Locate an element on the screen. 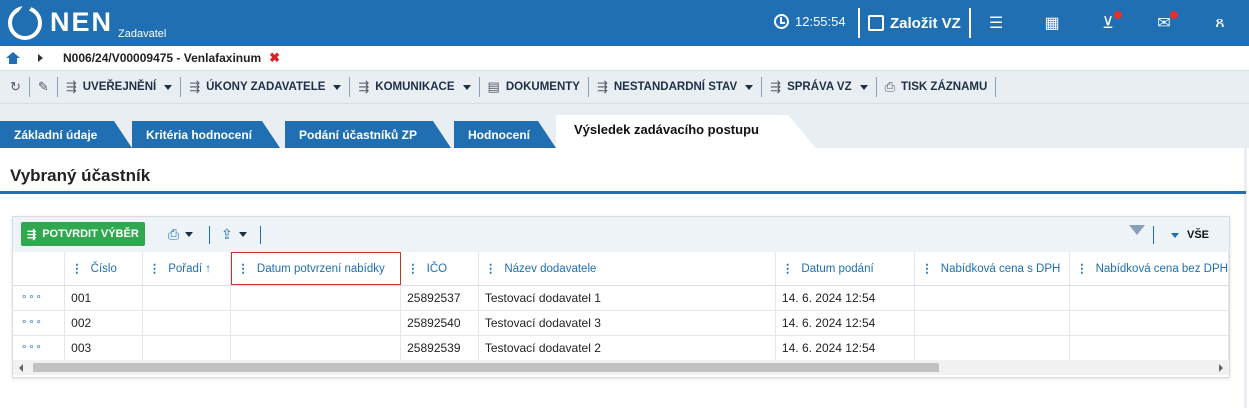 This screenshot has width=1249, height=408. cell-nazev: Testovací dodavatel 1 is located at coordinates (627, 298).